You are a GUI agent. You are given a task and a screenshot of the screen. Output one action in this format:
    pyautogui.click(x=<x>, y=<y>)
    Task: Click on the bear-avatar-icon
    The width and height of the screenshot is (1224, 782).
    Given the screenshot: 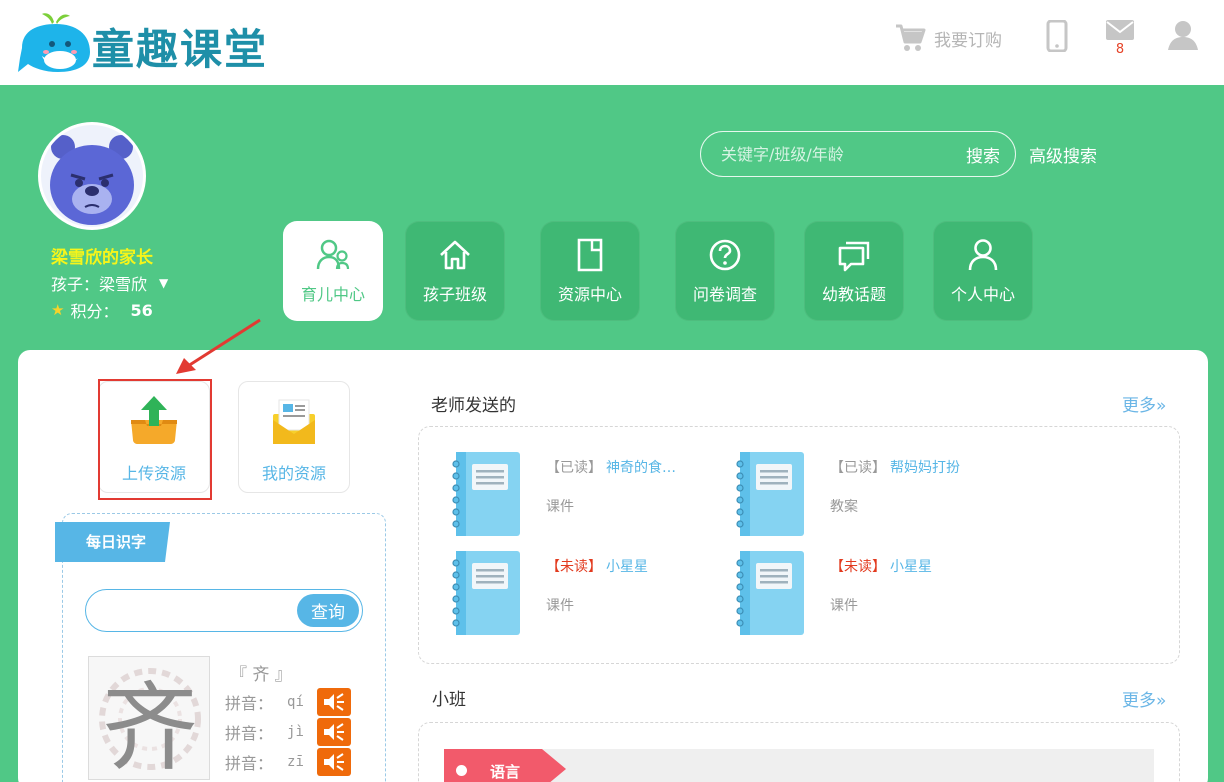 What is the action you would take?
    pyautogui.click(x=92, y=176)
    